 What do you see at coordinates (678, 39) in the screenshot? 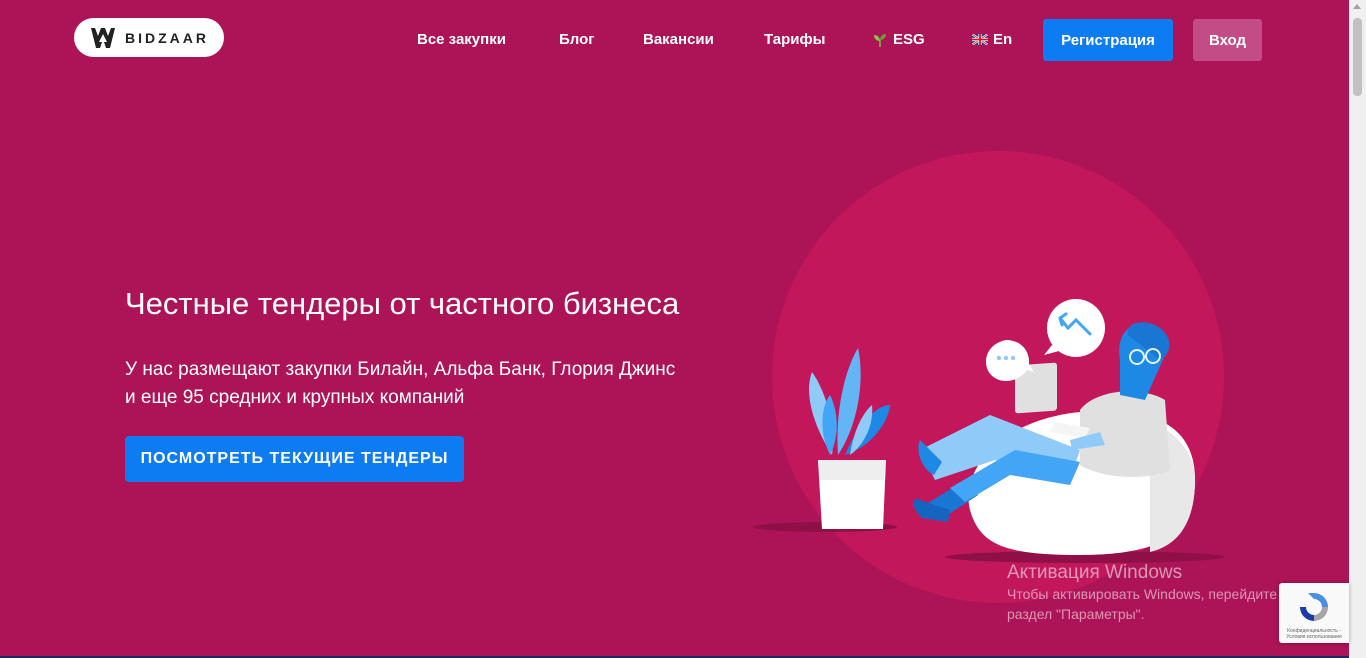
I see `nav-vacancies: Вакансии` at bounding box center [678, 39].